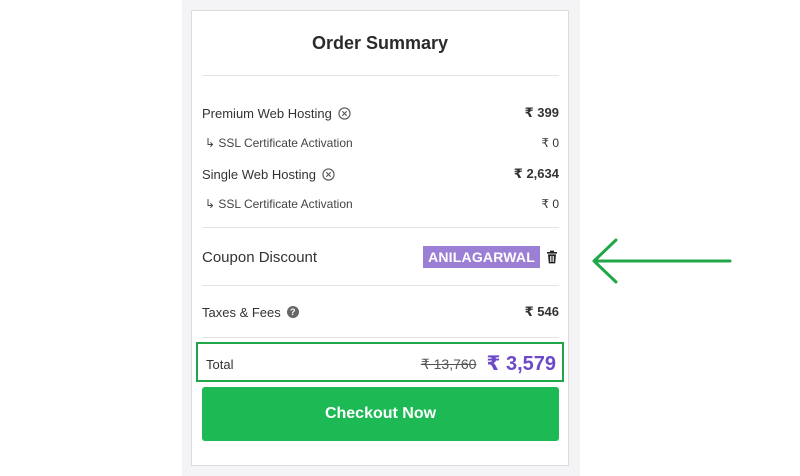  Describe the element at coordinates (259, 174) in the screenshot. I see `line-item-label: Single Web Hosting` at that location.